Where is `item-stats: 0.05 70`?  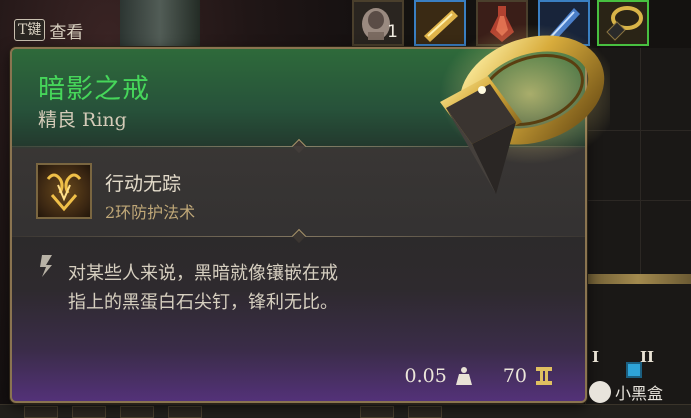 item-stats: 0.05 70 is located at coordinates (479, 376).